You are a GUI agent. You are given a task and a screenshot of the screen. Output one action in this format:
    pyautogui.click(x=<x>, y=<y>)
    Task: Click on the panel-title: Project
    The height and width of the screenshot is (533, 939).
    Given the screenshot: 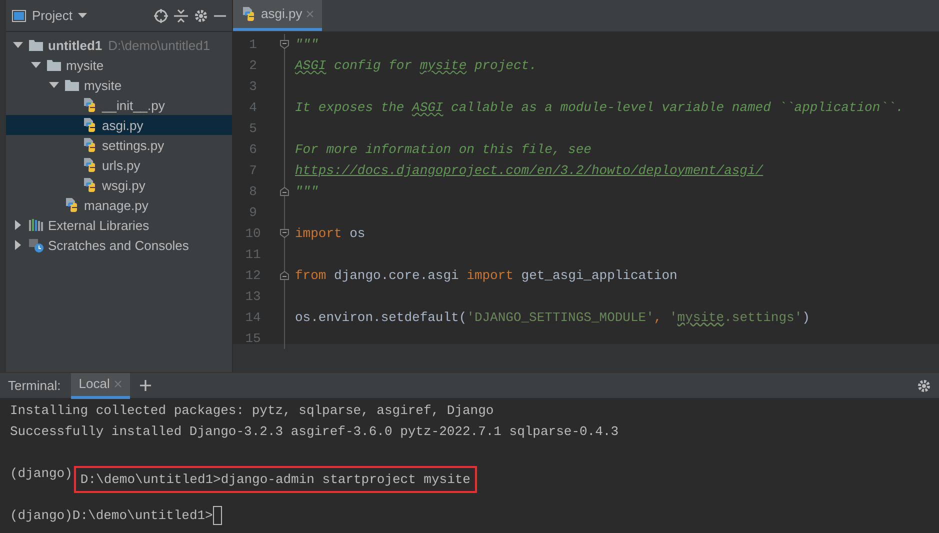 What is the action you would take?
    pyautogui.click(x=52, y=15)
    